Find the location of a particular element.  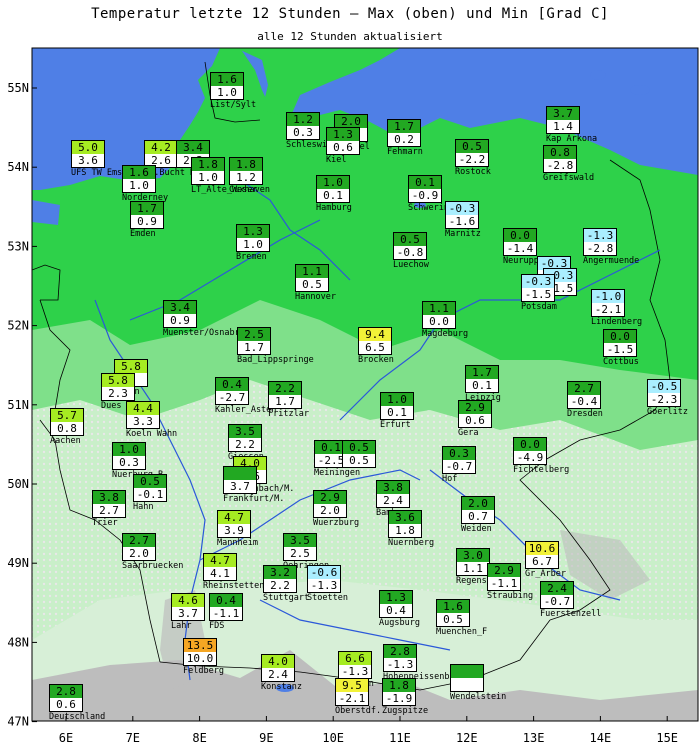

station-max-temp: 2.0 is located at coordinates (478, 504).